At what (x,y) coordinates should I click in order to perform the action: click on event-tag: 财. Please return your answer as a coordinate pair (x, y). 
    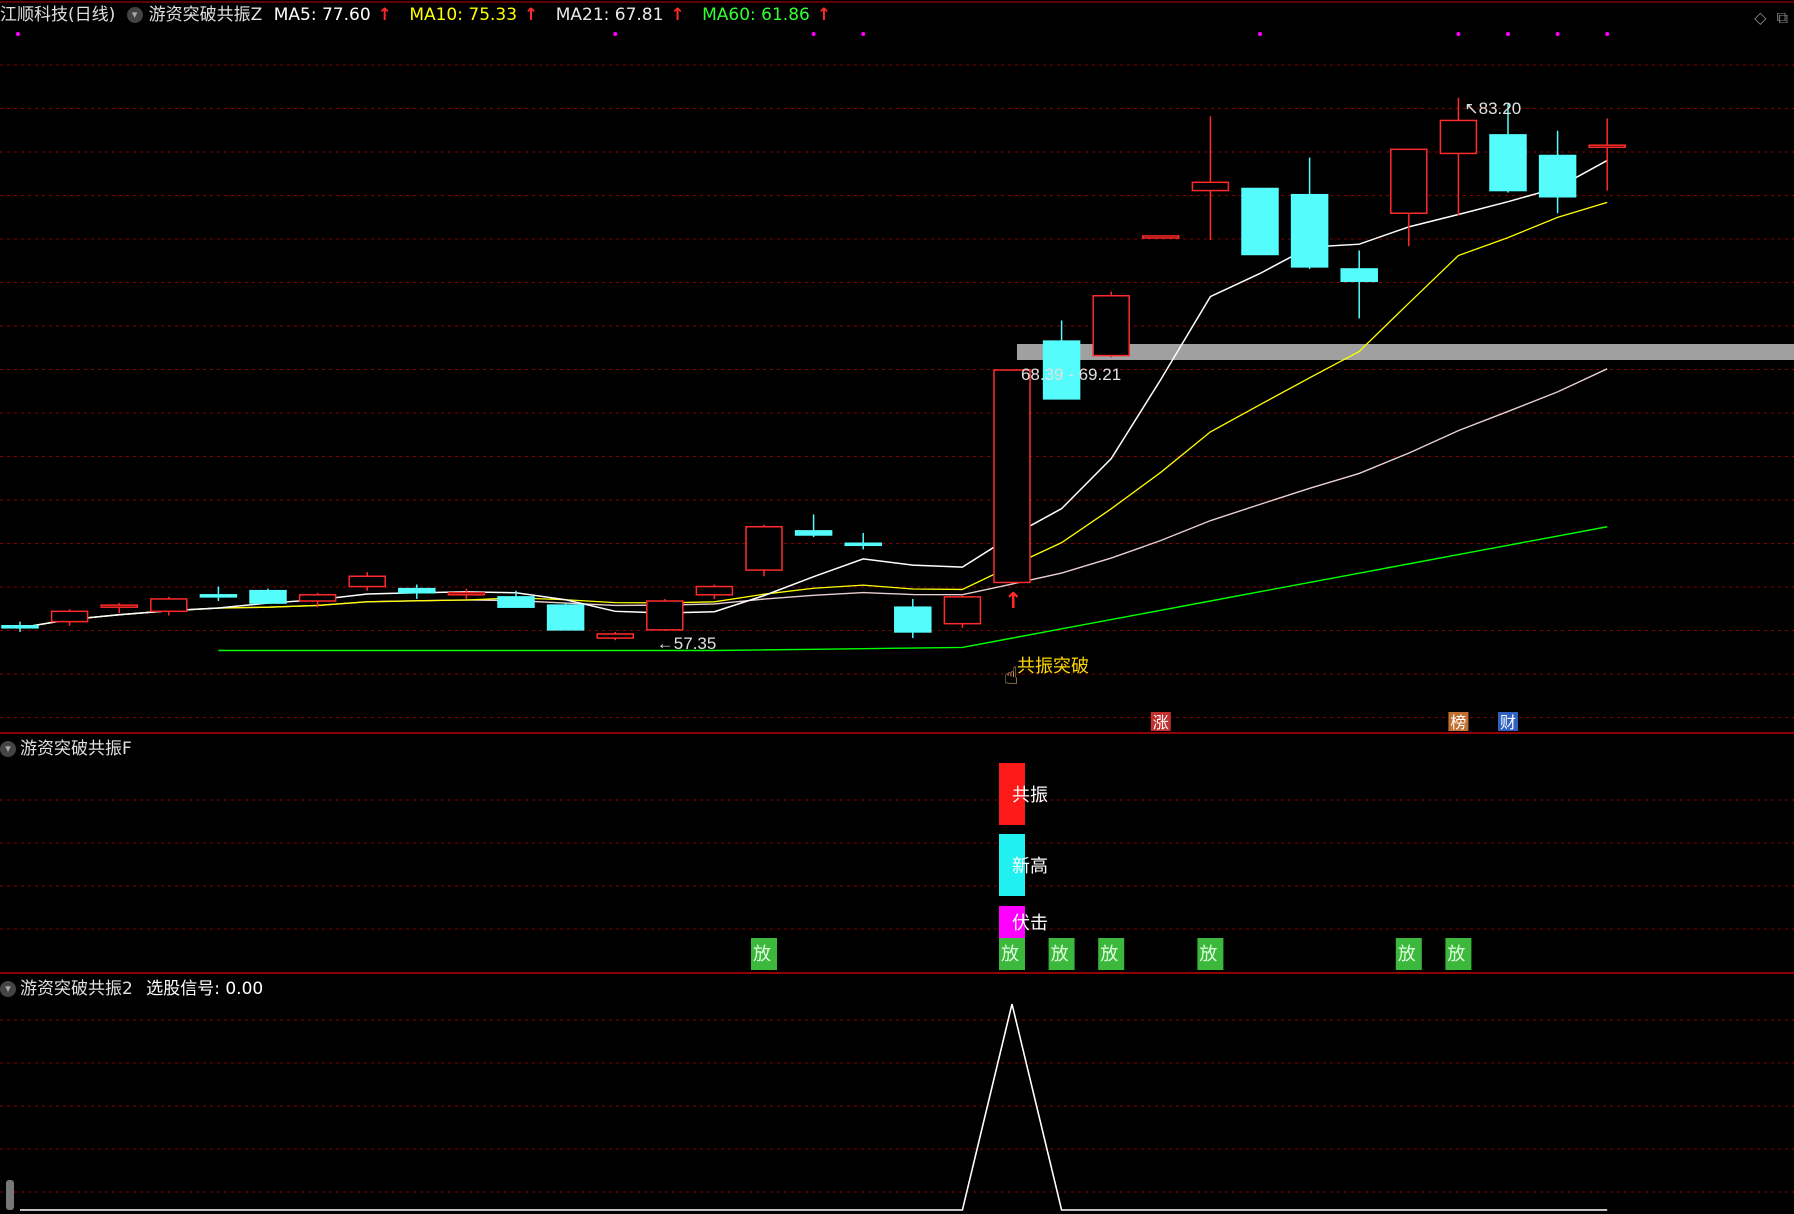
    Looking at the image, I should click on (1508, 722).